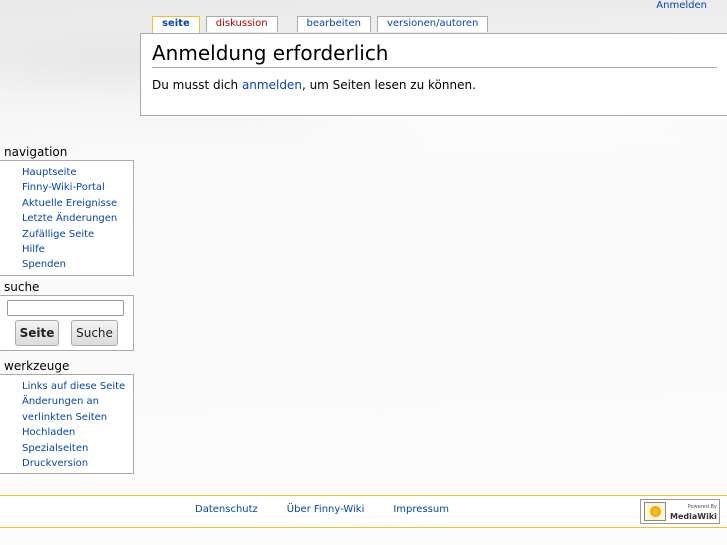 Image resolution: width=727 pixels, height=545 pixels. Describe the element at coordinates (197, 85) in the screenshot. I see `message-text-before: Du musst dich` at that location.